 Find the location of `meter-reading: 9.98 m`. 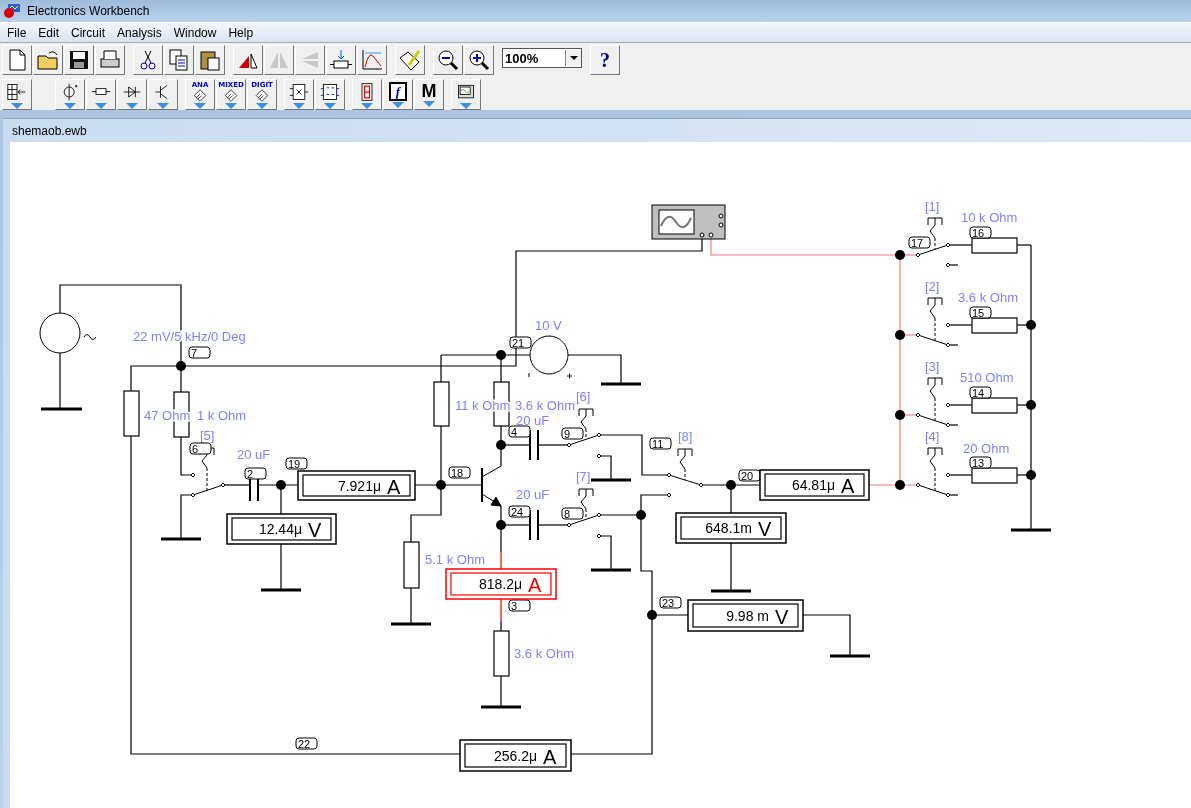

meter-reading: 9.98 m is located at coordinates (747, 615).